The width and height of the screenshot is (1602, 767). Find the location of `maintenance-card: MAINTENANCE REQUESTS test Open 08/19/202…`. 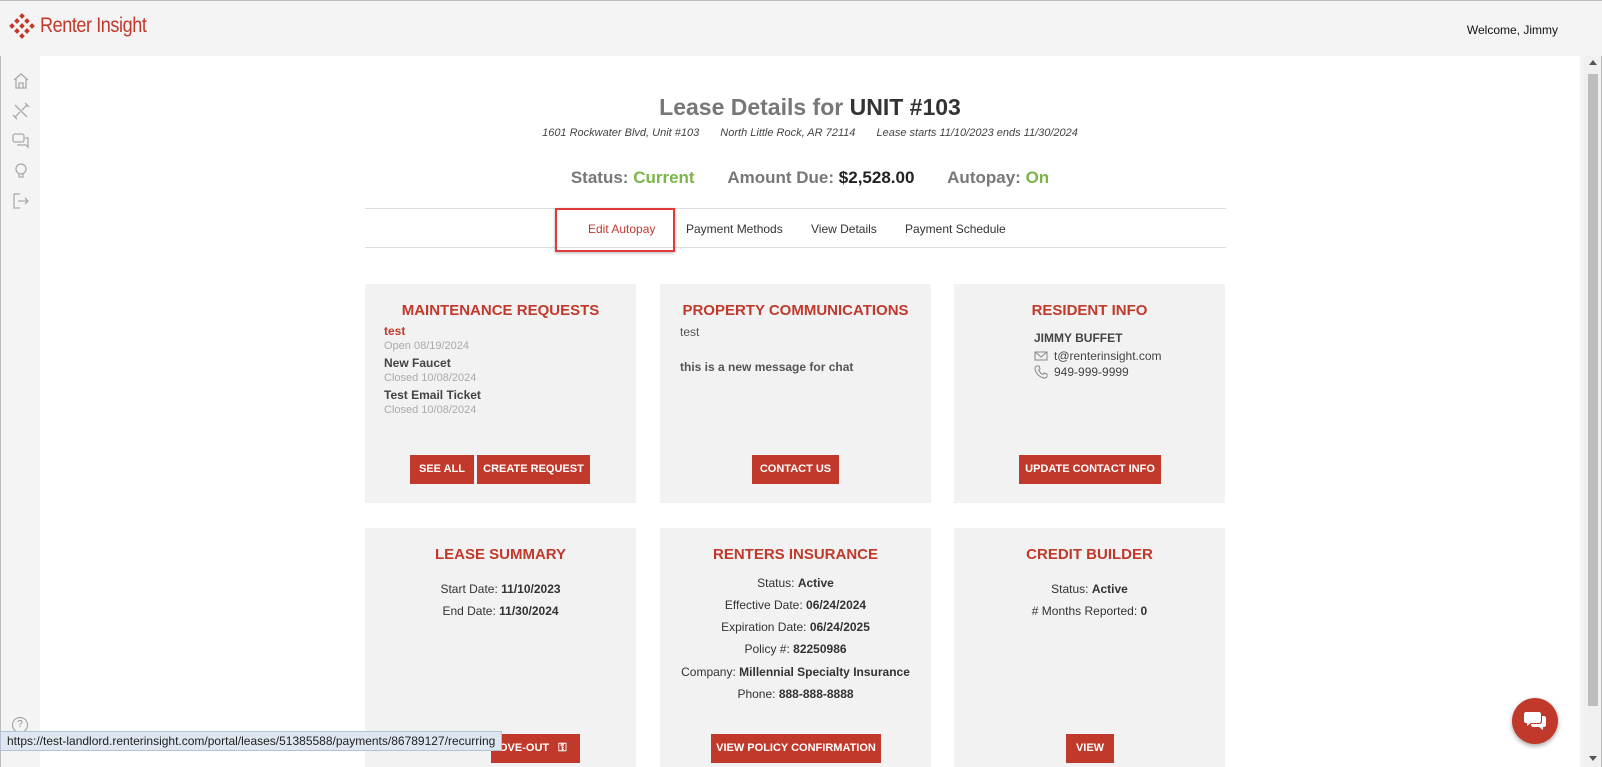

maintenance-card: MAINTENANCE REQUESTS test Open 08/19/202… is located at coordinates (500, 393).